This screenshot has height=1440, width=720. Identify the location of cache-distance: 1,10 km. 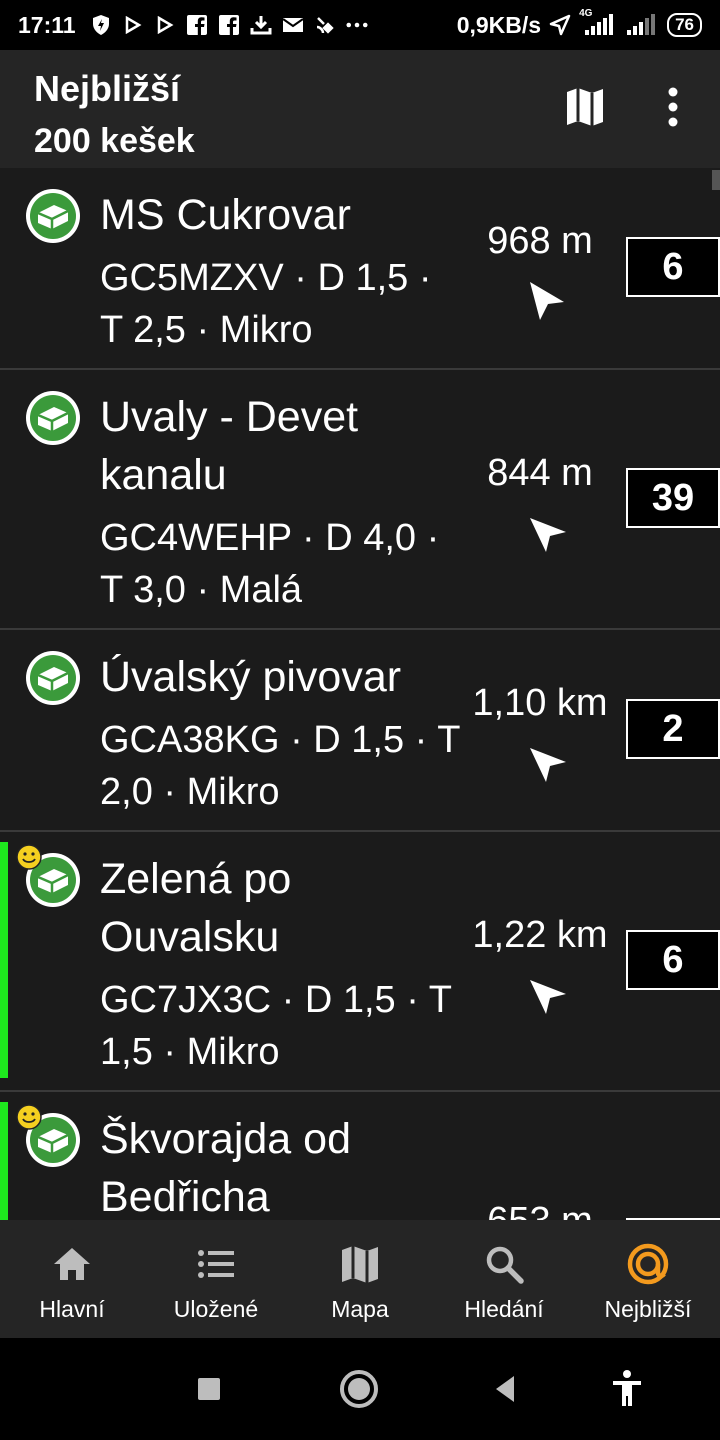
(540, 703).